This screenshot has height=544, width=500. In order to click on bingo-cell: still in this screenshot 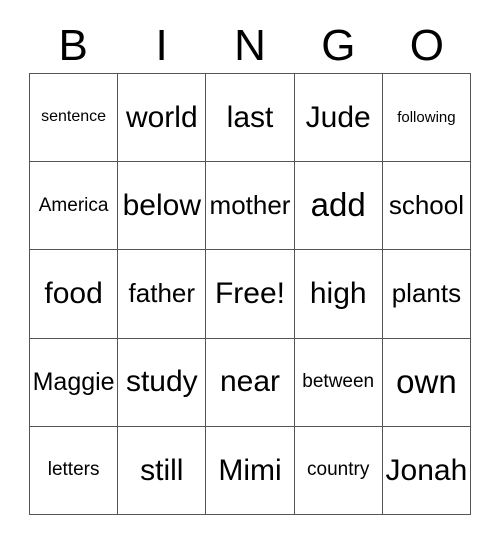, I will do `click(162, 471)`.